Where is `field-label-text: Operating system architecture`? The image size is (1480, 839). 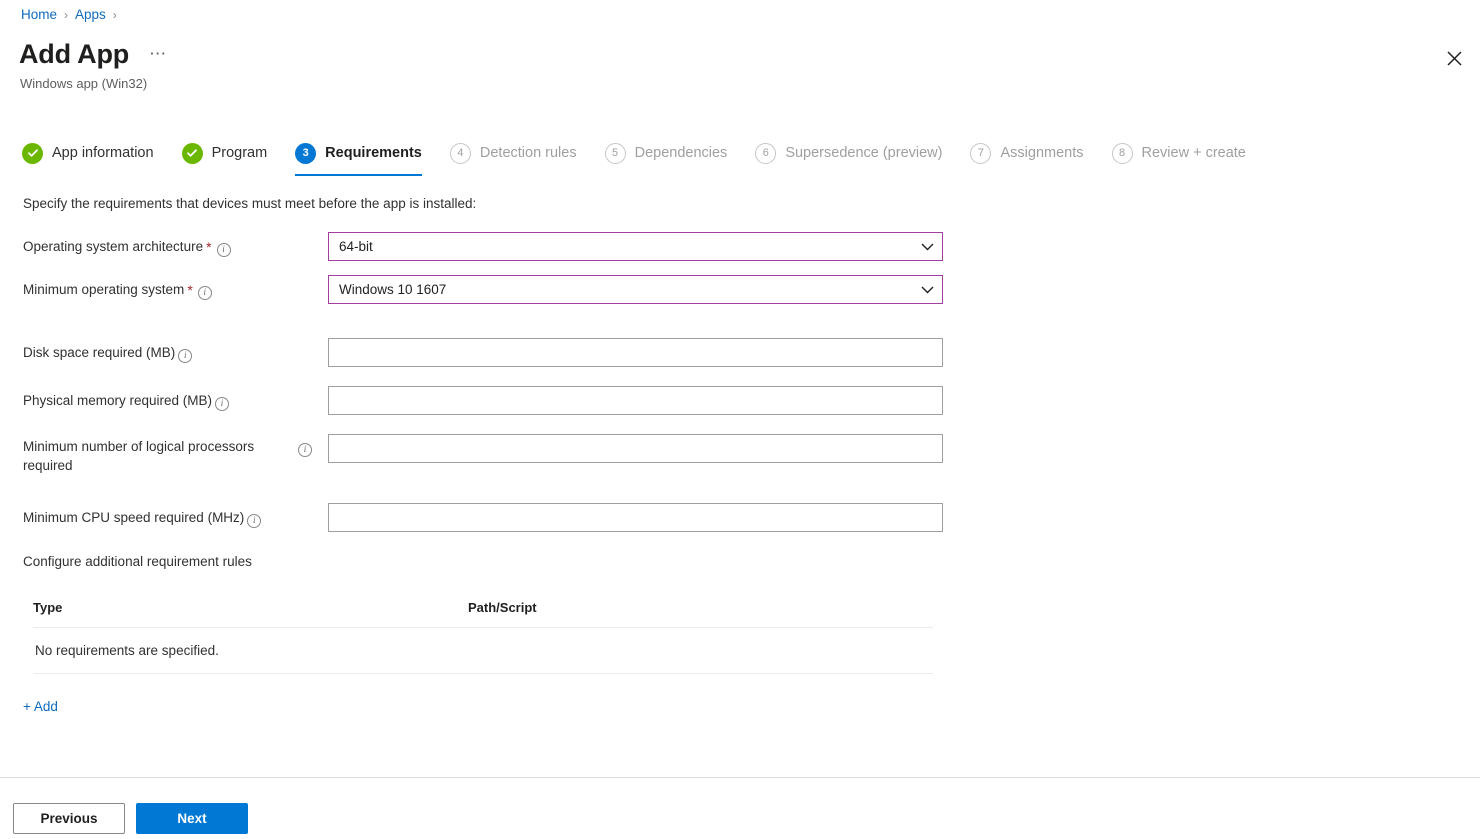
field-label-text: Operating system architecture is located at coordinates (113, 246).